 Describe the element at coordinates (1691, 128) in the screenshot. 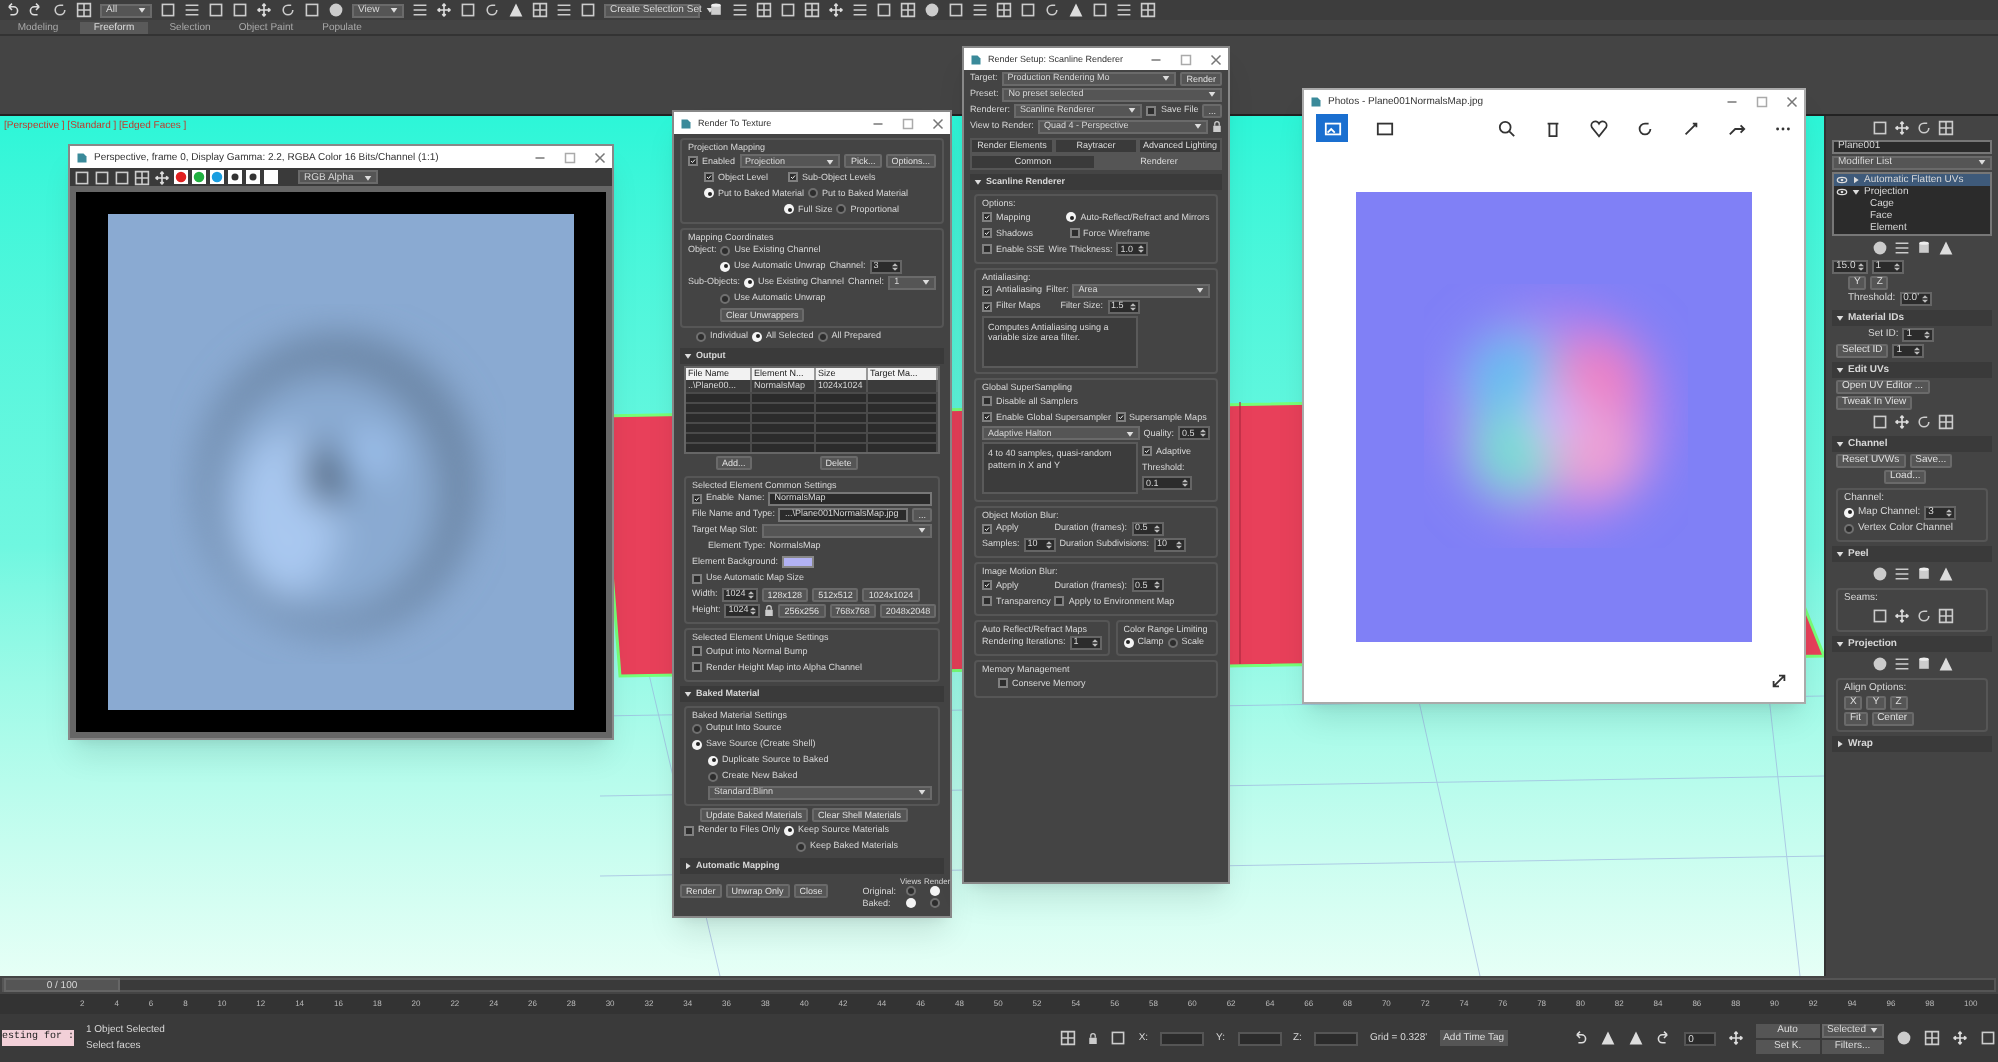

I see `edit-icon` at that location.